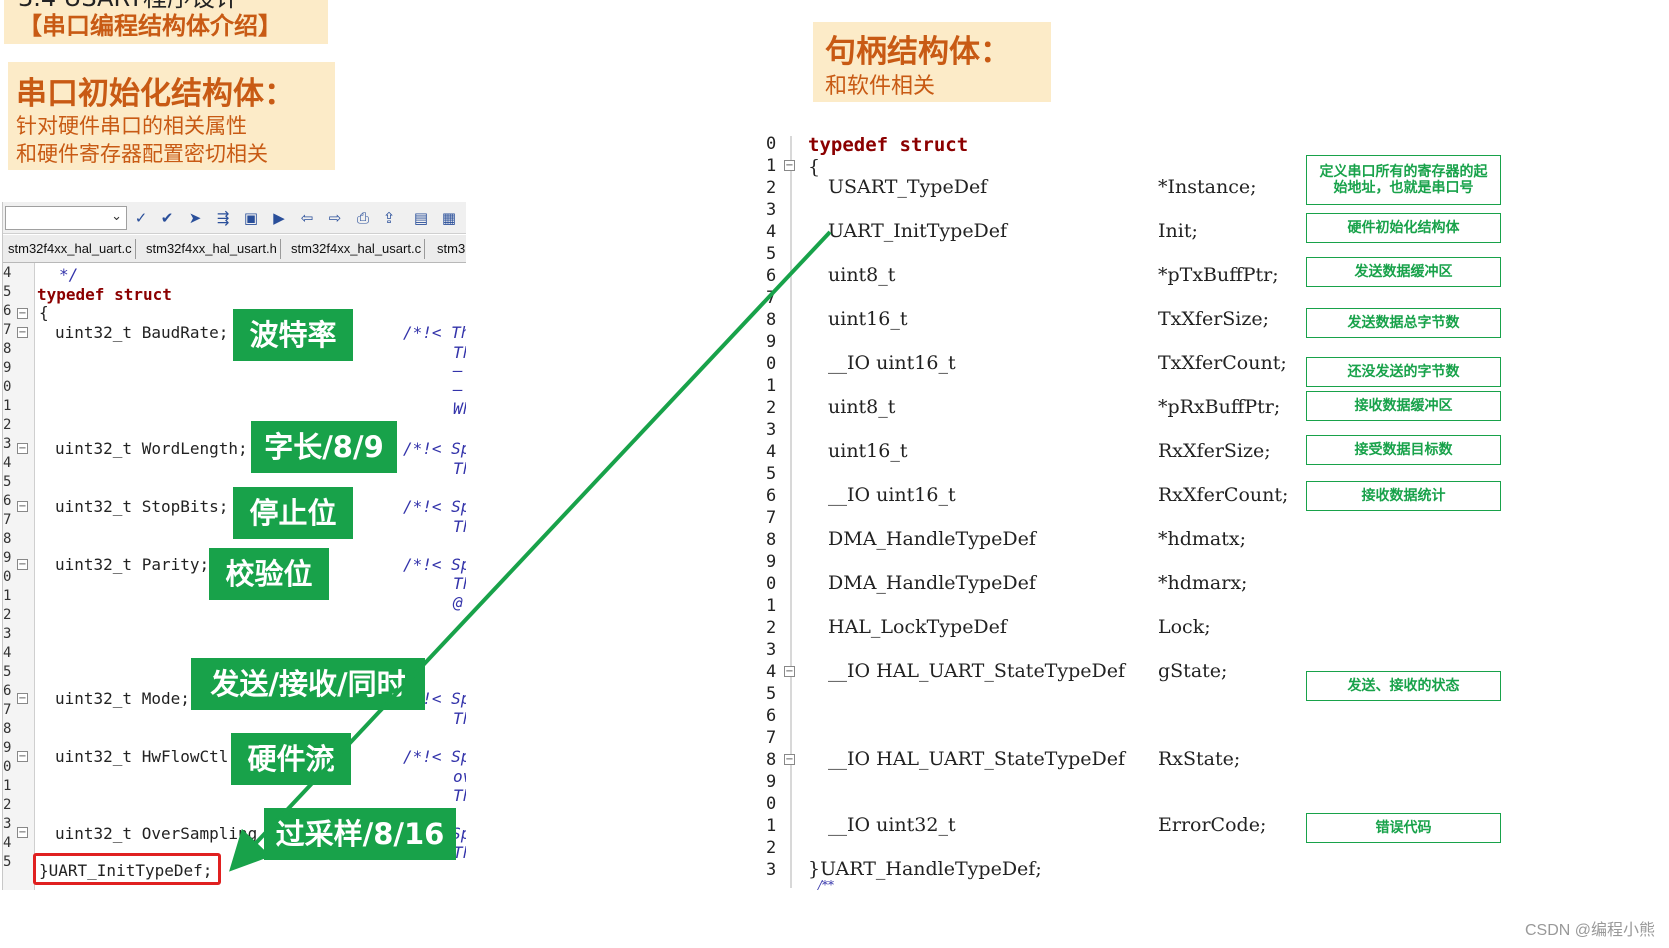 This screenshot has height=948, width=1669. Describe the element at coordinates (918, 231) in the screenshot. I see `member-type: UART_InitTypeDef` at that location.